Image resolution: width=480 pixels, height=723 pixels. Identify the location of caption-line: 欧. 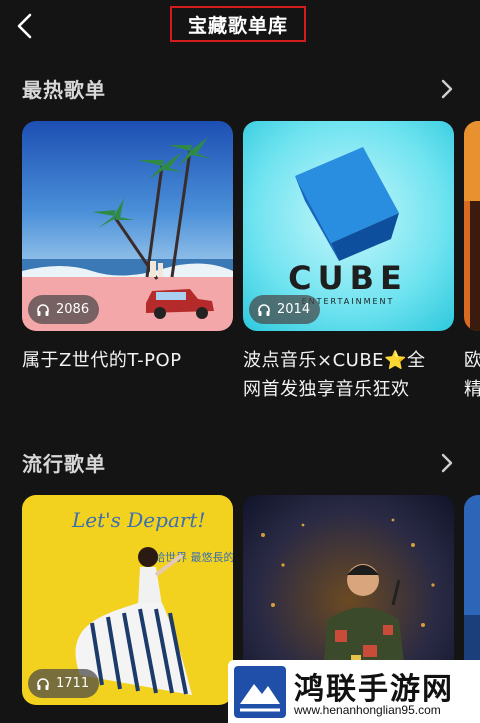
(472, 360).